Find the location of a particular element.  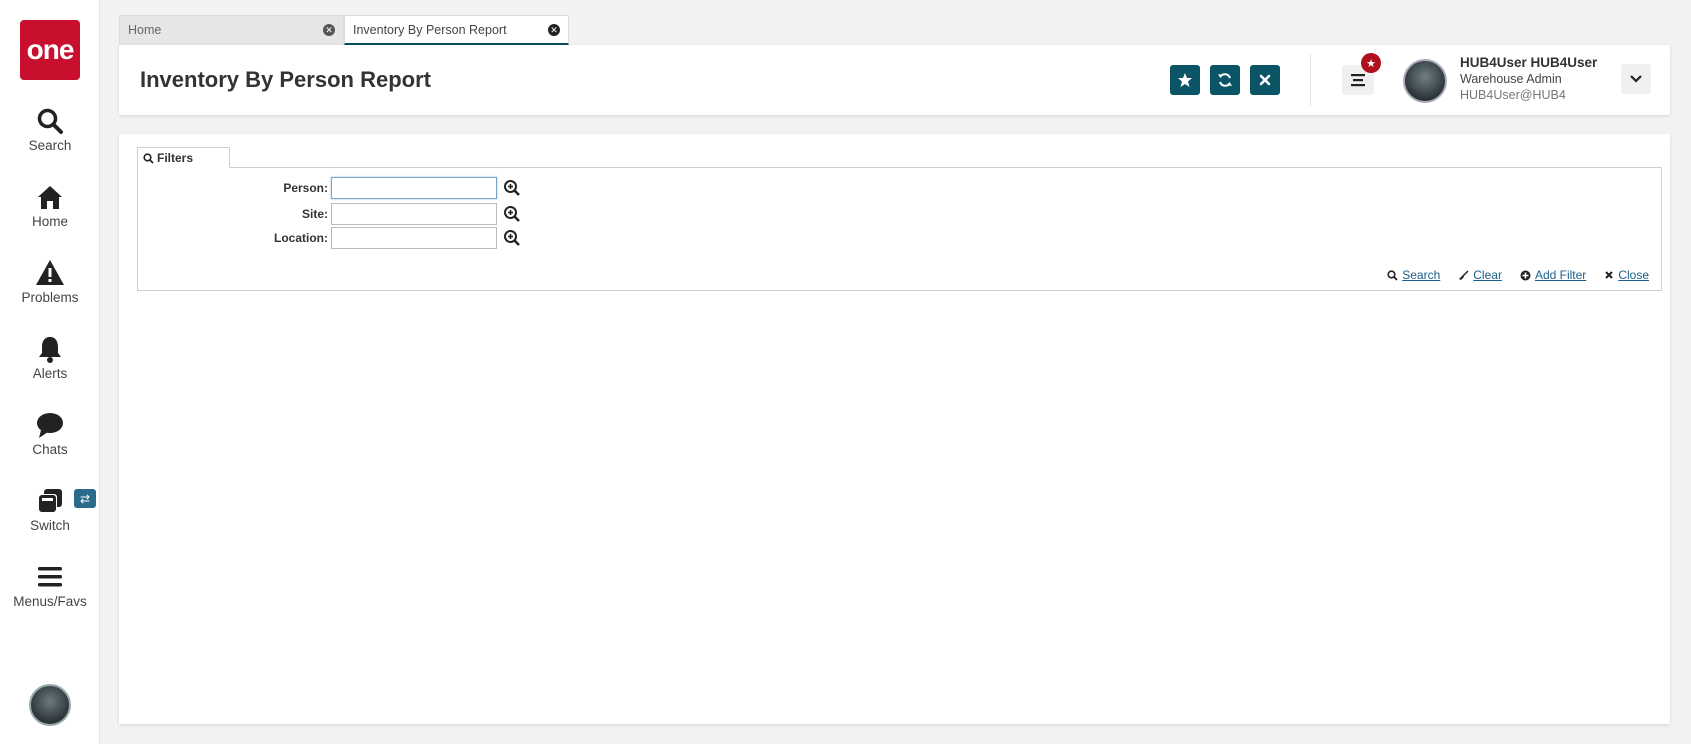

filter-row-location: Location: is located at coordinates (338, 239).